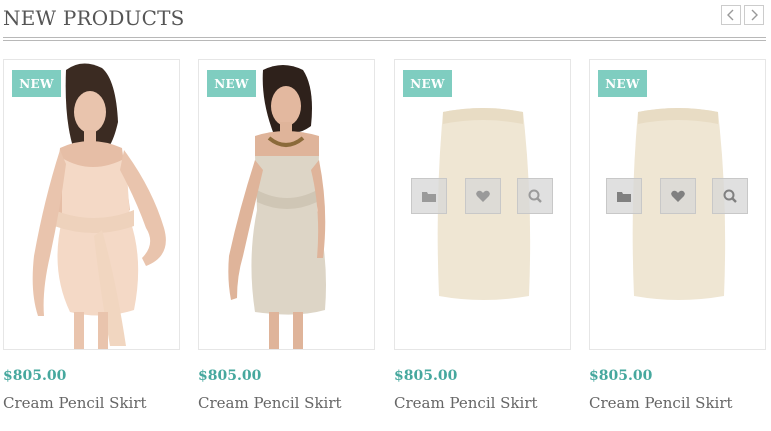 The width and height of the screenshot is (771, 431). I want to click on chevron-right-icon, so click(754, 15).